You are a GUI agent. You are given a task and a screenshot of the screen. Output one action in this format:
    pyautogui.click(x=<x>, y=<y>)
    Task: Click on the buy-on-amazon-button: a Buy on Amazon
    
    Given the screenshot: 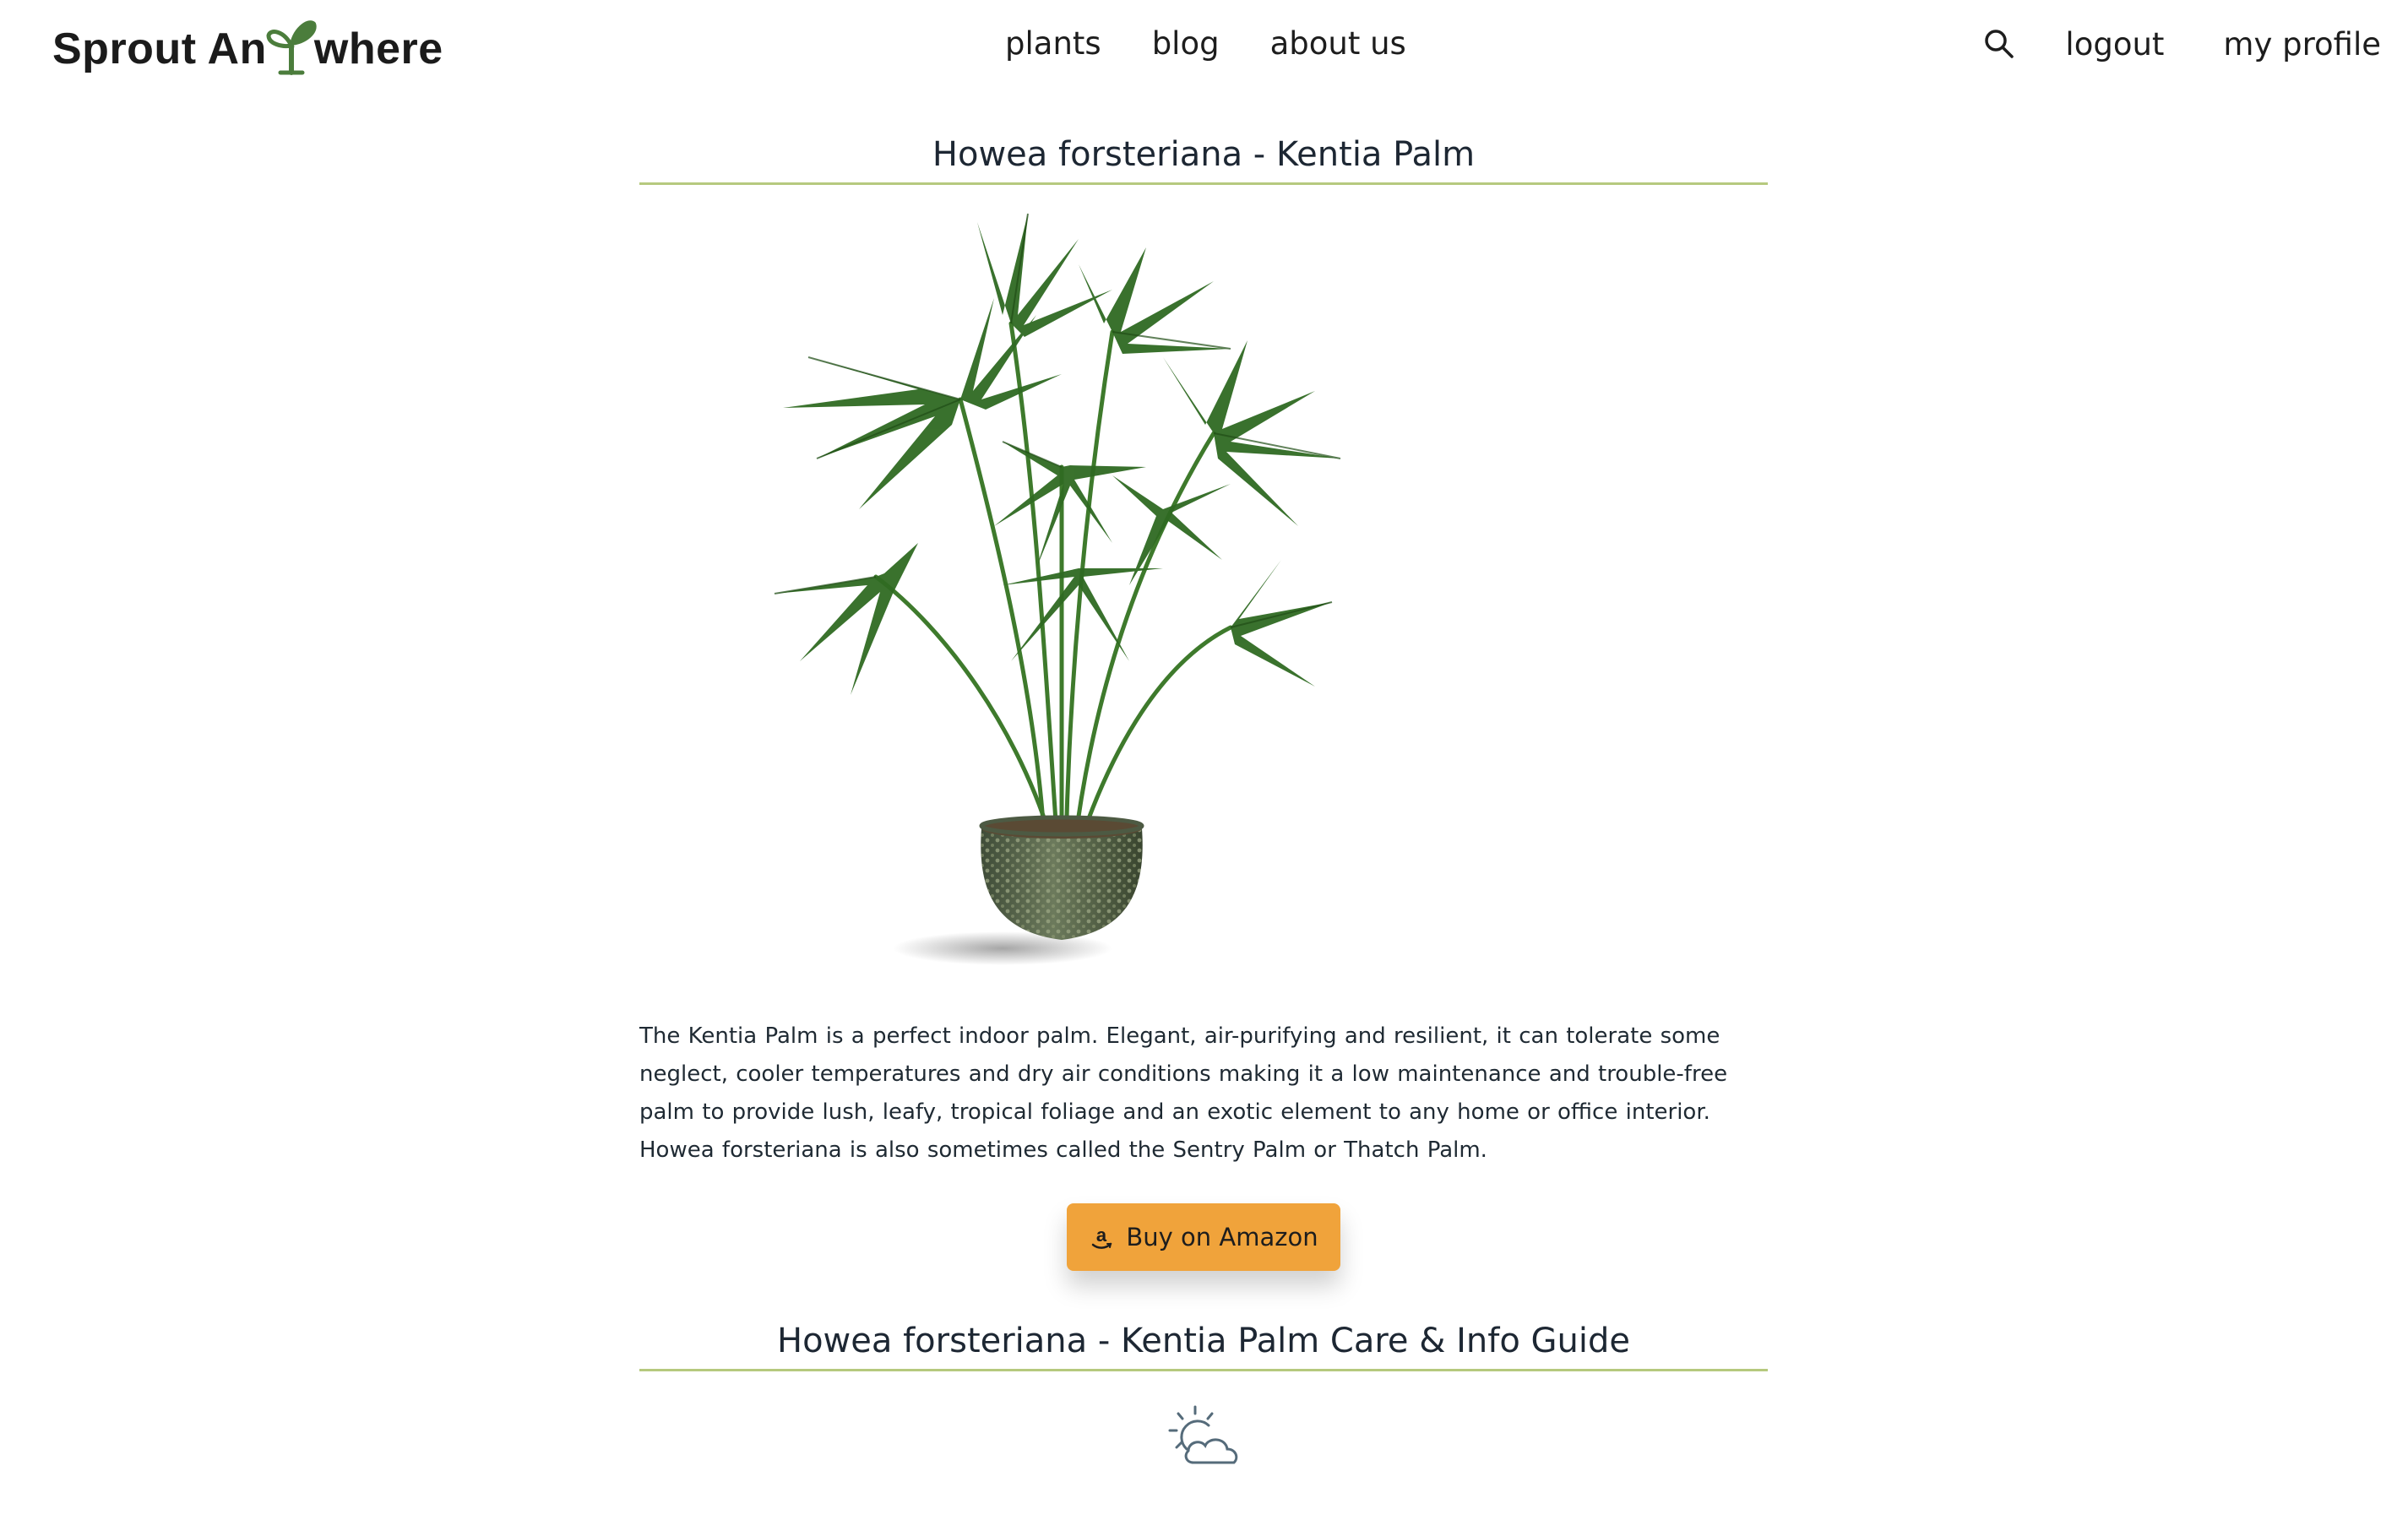 What is the action you would take?
    pyautogui.click(x=1203, y=1237)
    